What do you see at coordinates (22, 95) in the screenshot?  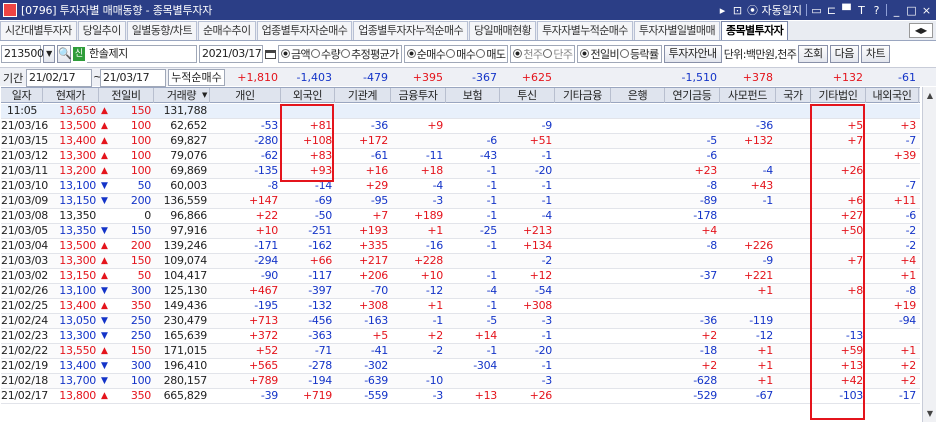 I see `column-header: 일자` at bounding box center [22, 95].